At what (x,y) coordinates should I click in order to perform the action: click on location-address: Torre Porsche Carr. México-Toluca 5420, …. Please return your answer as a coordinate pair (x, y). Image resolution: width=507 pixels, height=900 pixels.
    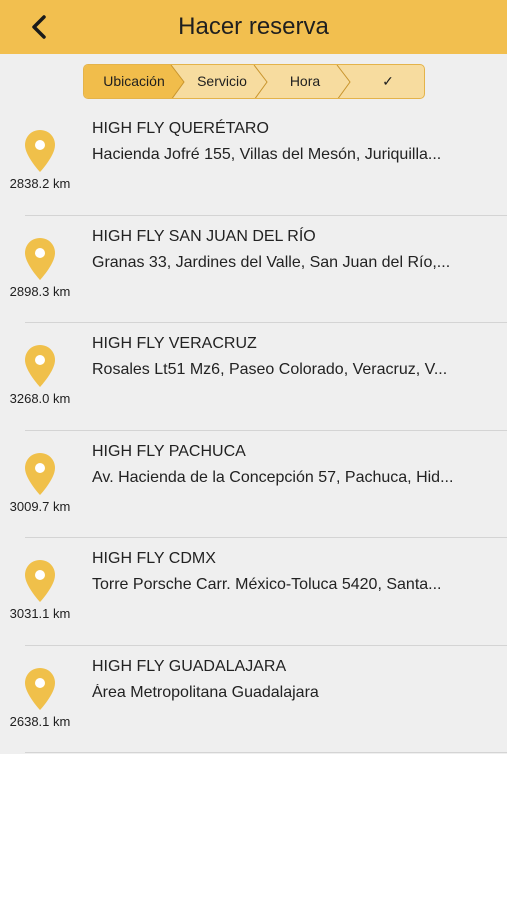
    Looking at the image, I should click on (267, 584).